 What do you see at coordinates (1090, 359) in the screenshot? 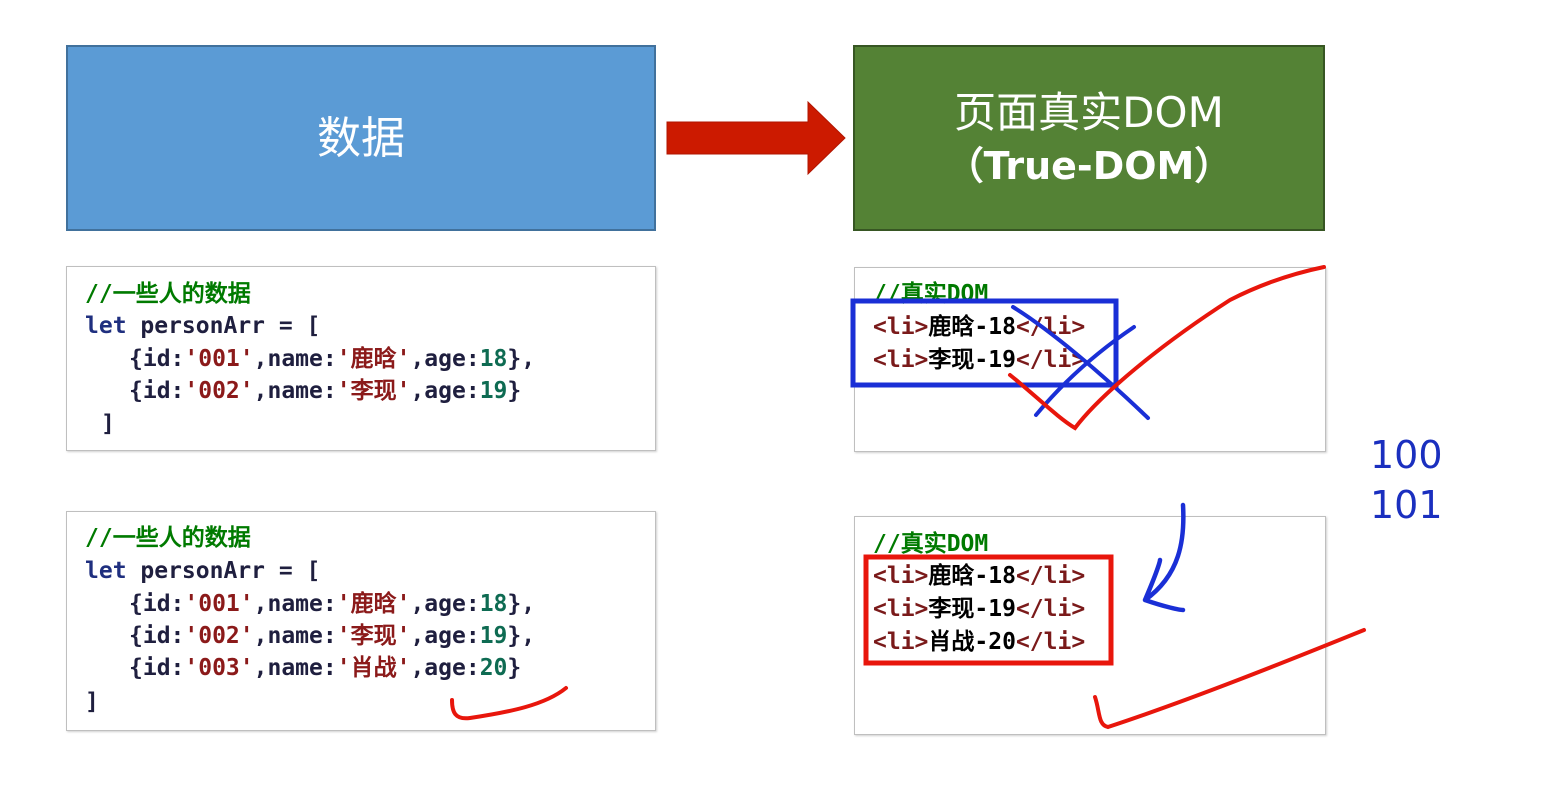
I see `true-dom-panel-1: //真实DOM <li>鹿晗-18</li> <li>李现-19</li>` at bounding box center [1090, 359].